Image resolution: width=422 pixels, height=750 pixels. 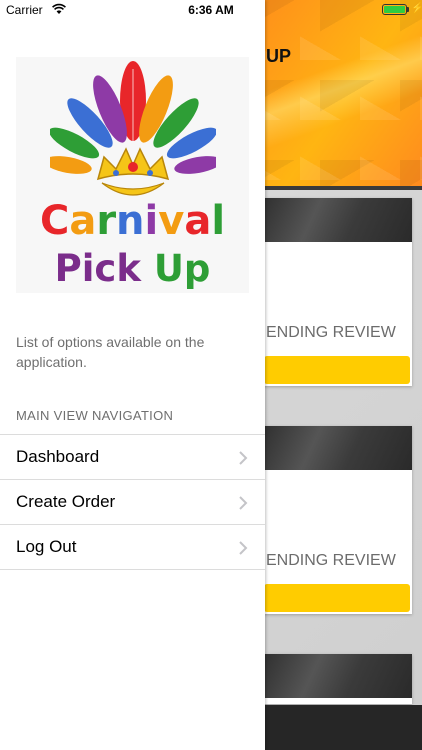 What do you see at coordinates (54, 221) in the screenshot?
I see `logo-letter: C` at bounding box center [54, 221].